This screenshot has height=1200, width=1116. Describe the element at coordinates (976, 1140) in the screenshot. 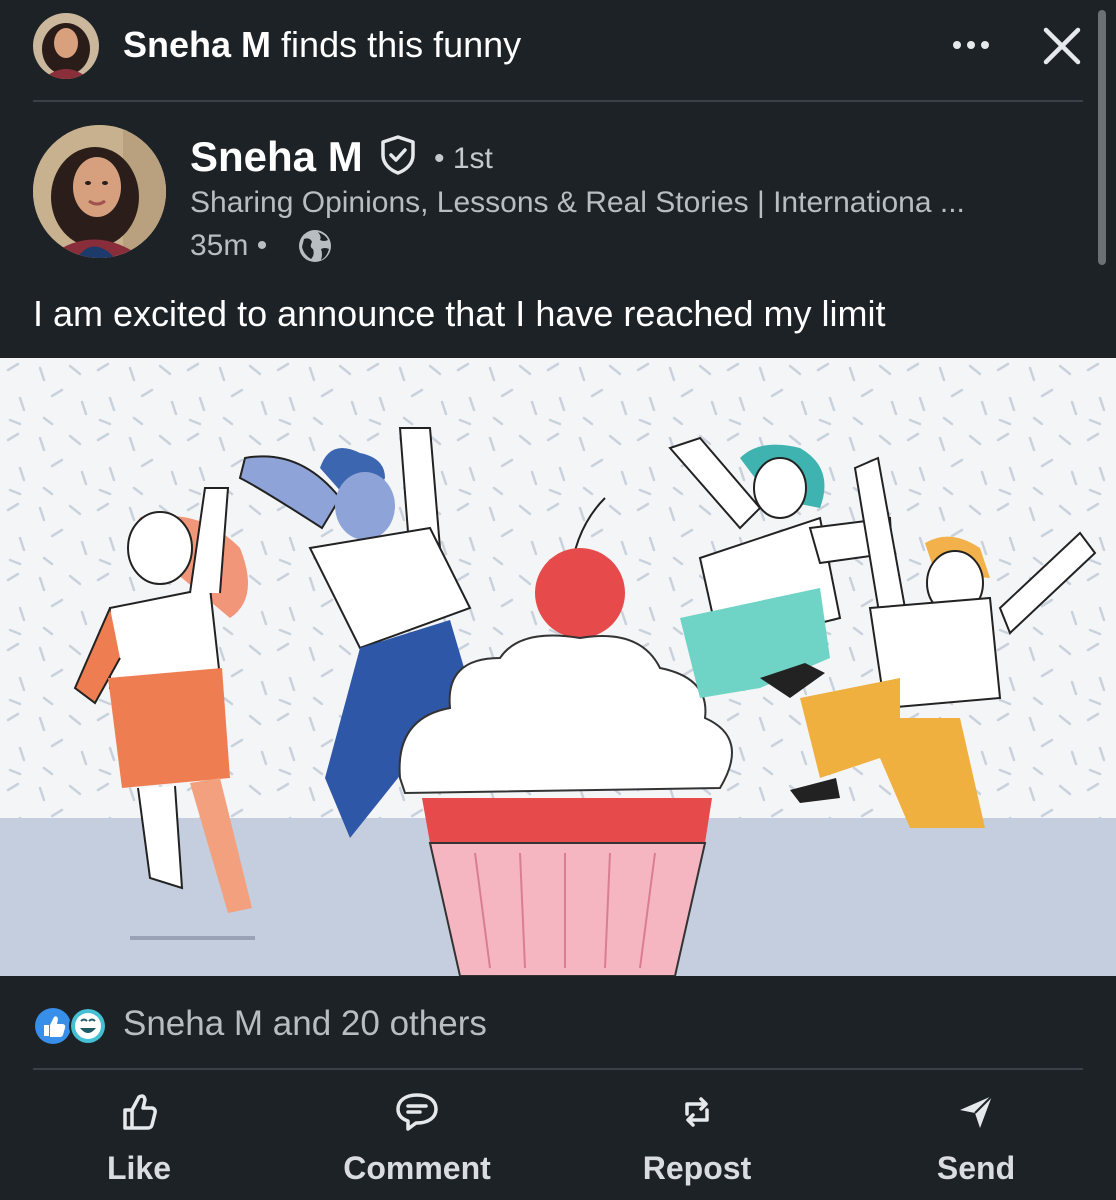

I see `send-button: Send` at that location.